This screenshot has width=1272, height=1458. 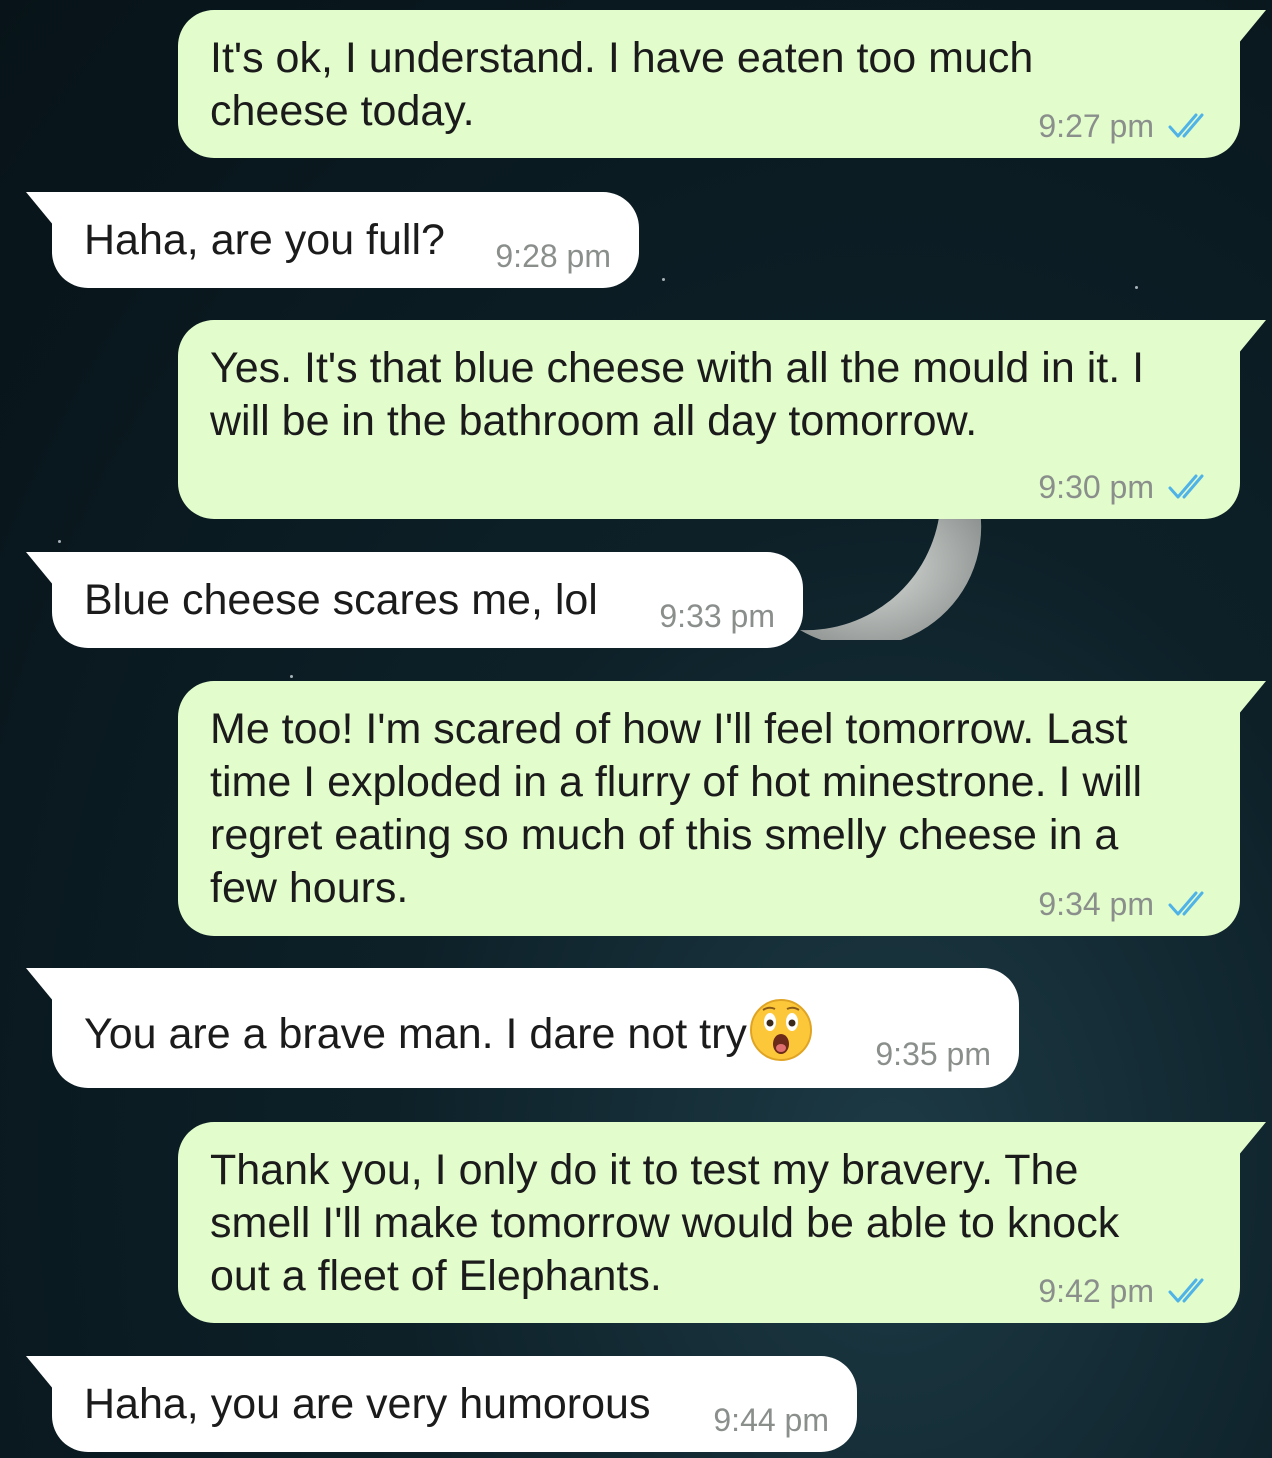 I want to click on message-meta: 9:30 pm, so click(x=1125, y=487).